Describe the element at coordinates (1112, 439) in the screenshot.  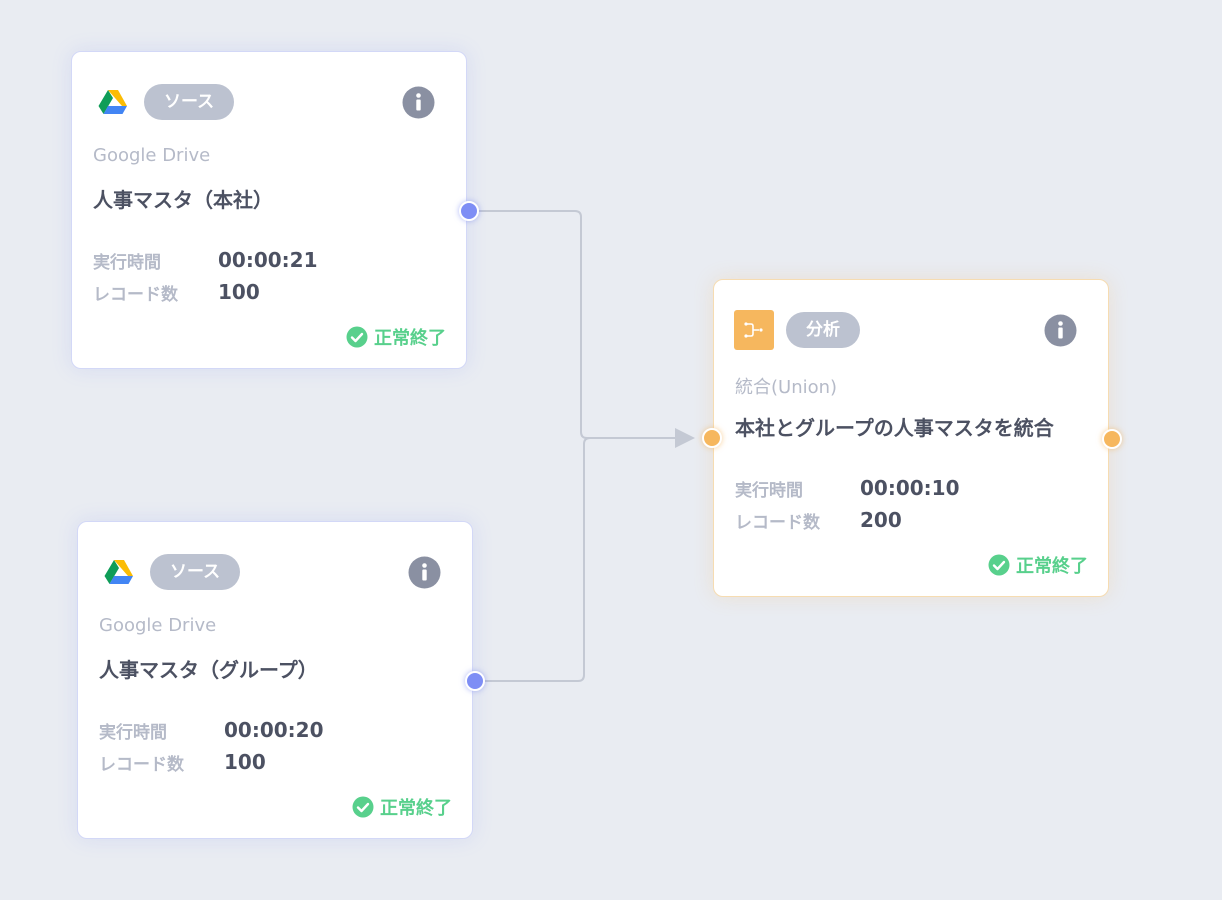
I see `output-port-union` at that location.